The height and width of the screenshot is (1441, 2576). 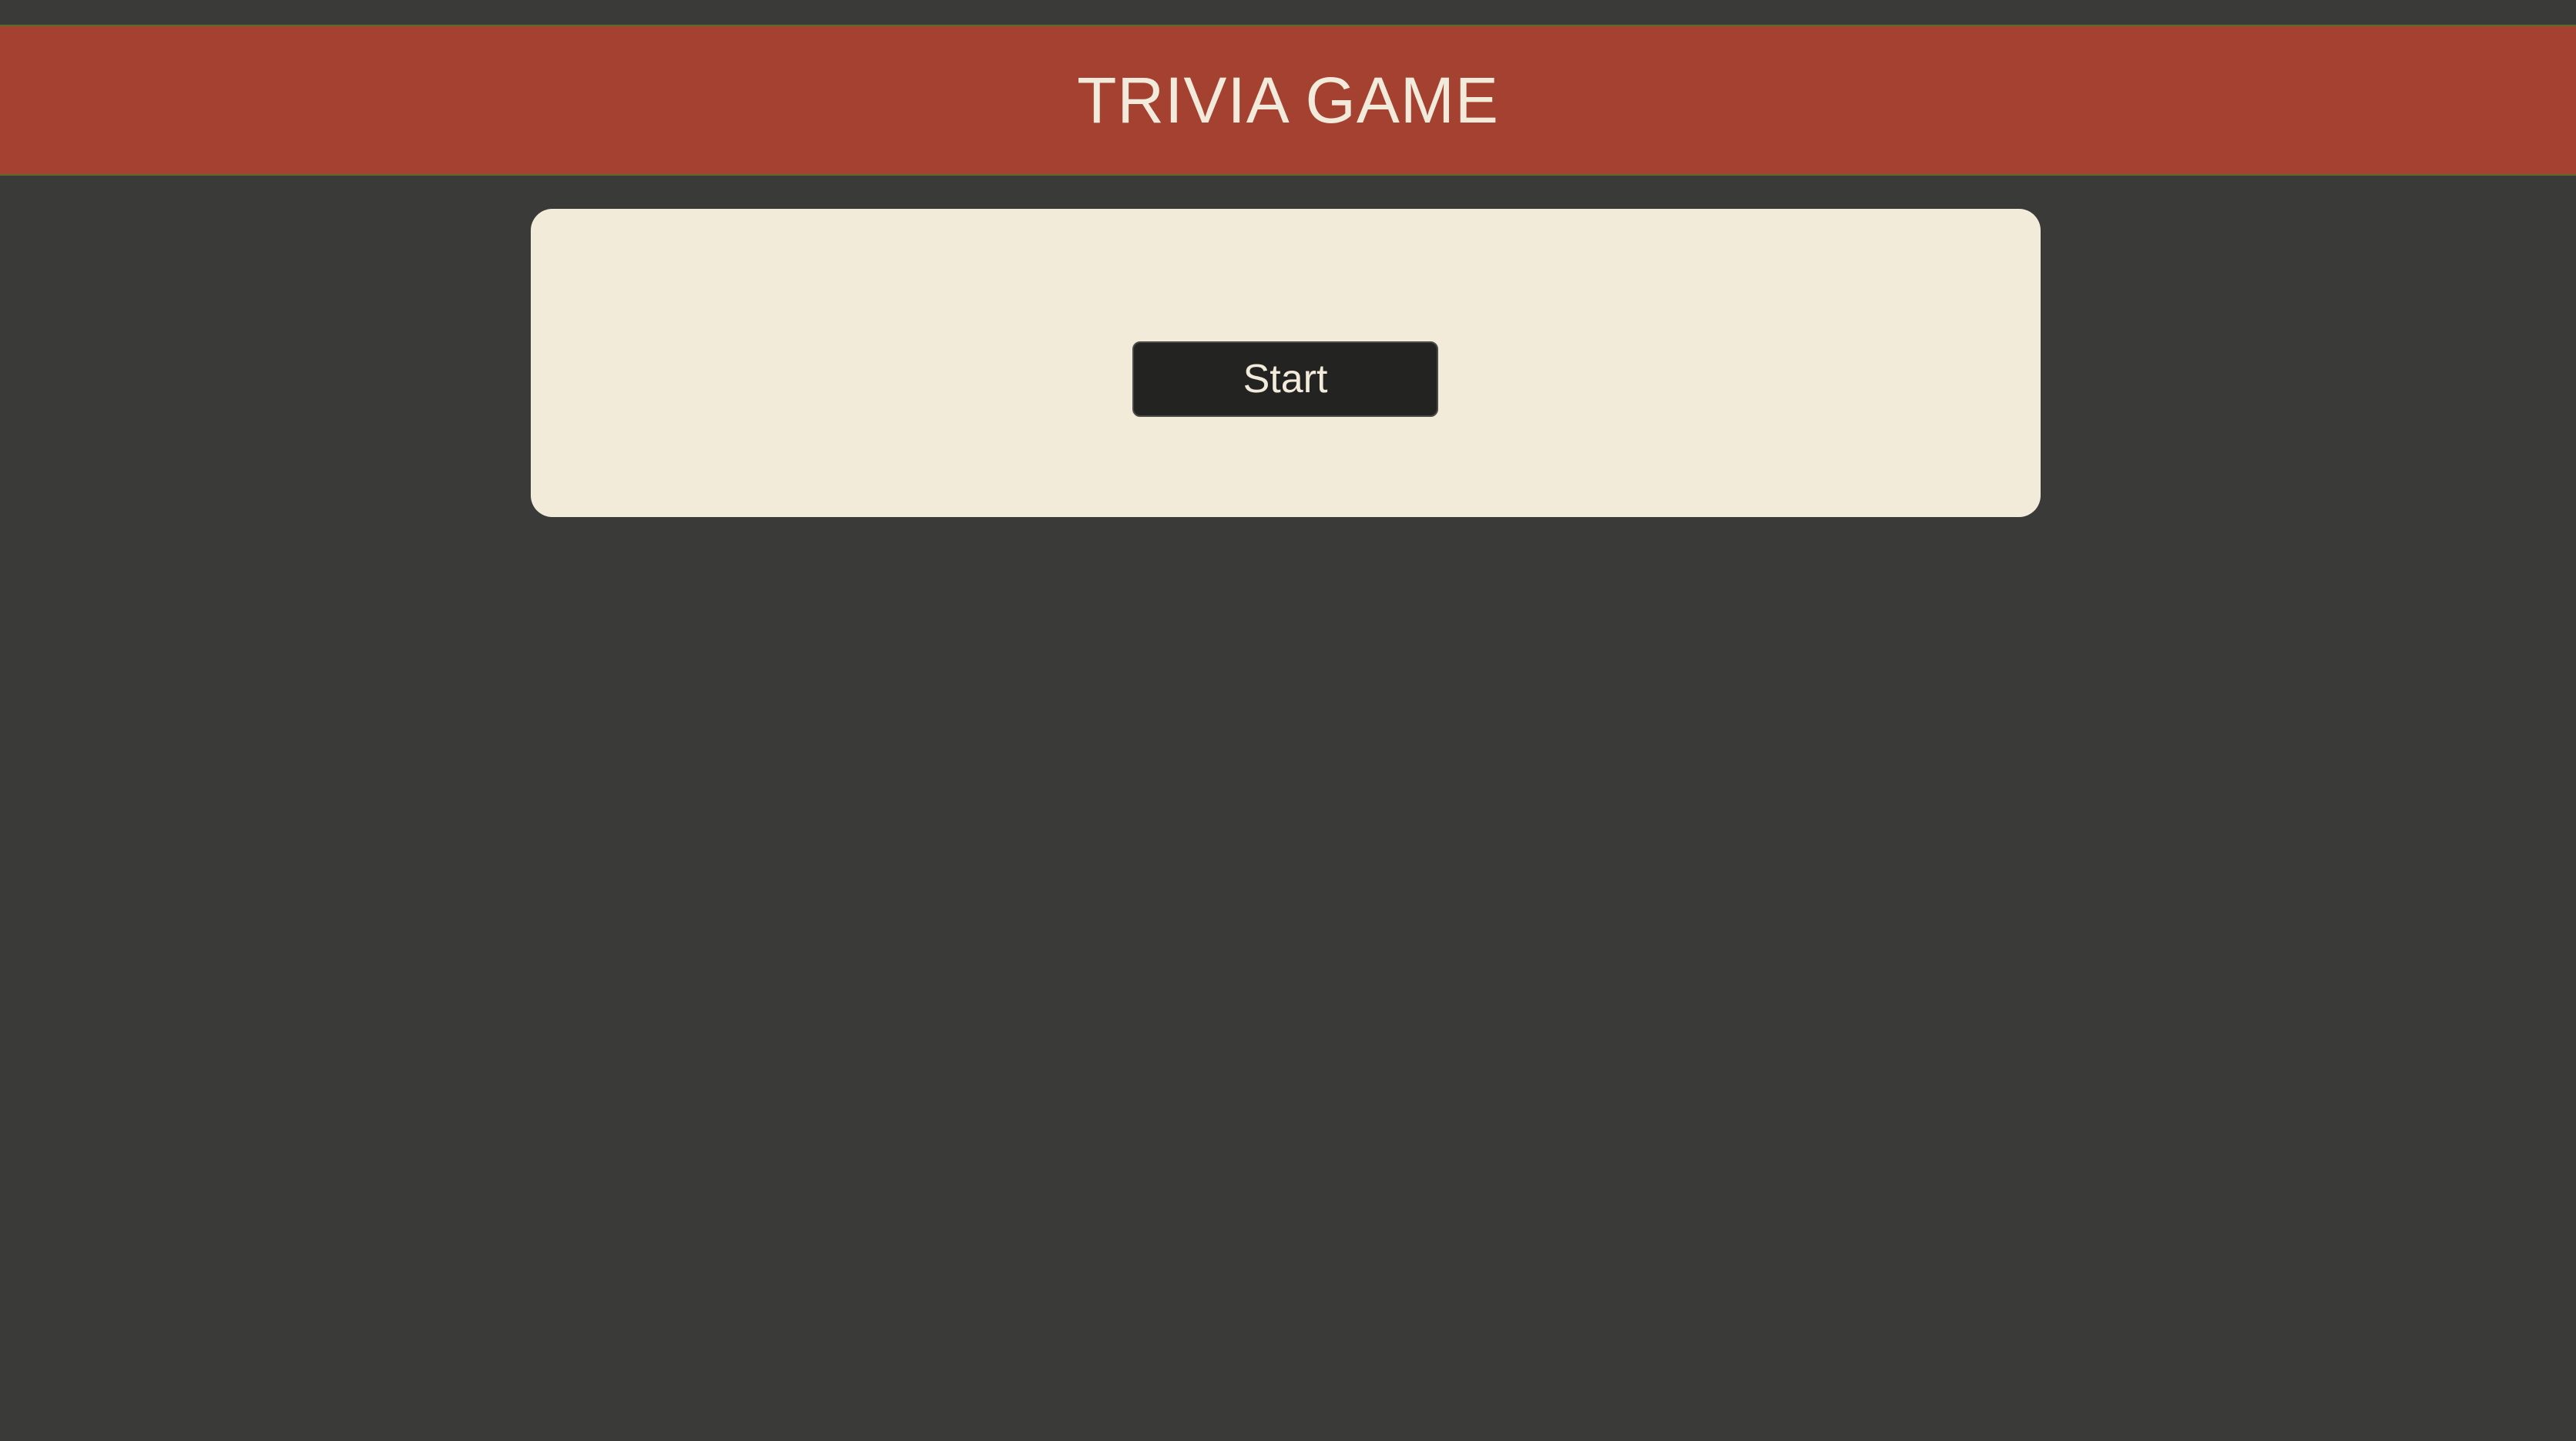 I want to click on page-title: TRIVIA GAME, so click(x=1288, y=99).